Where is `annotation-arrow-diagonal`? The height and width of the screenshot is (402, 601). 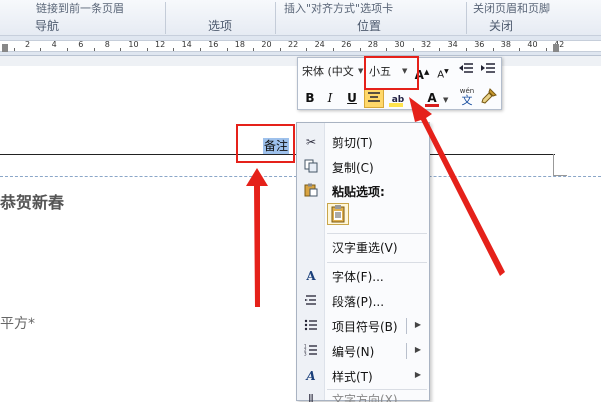
annotation-arrow-diagonal is located at coordinates (457, 186).